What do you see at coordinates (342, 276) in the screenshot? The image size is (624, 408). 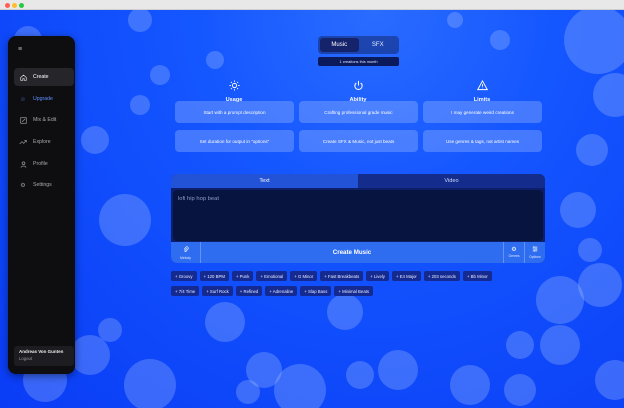 I see `suggestion-chip: + Fast Breakbeats` at bounding box center [342, 276].